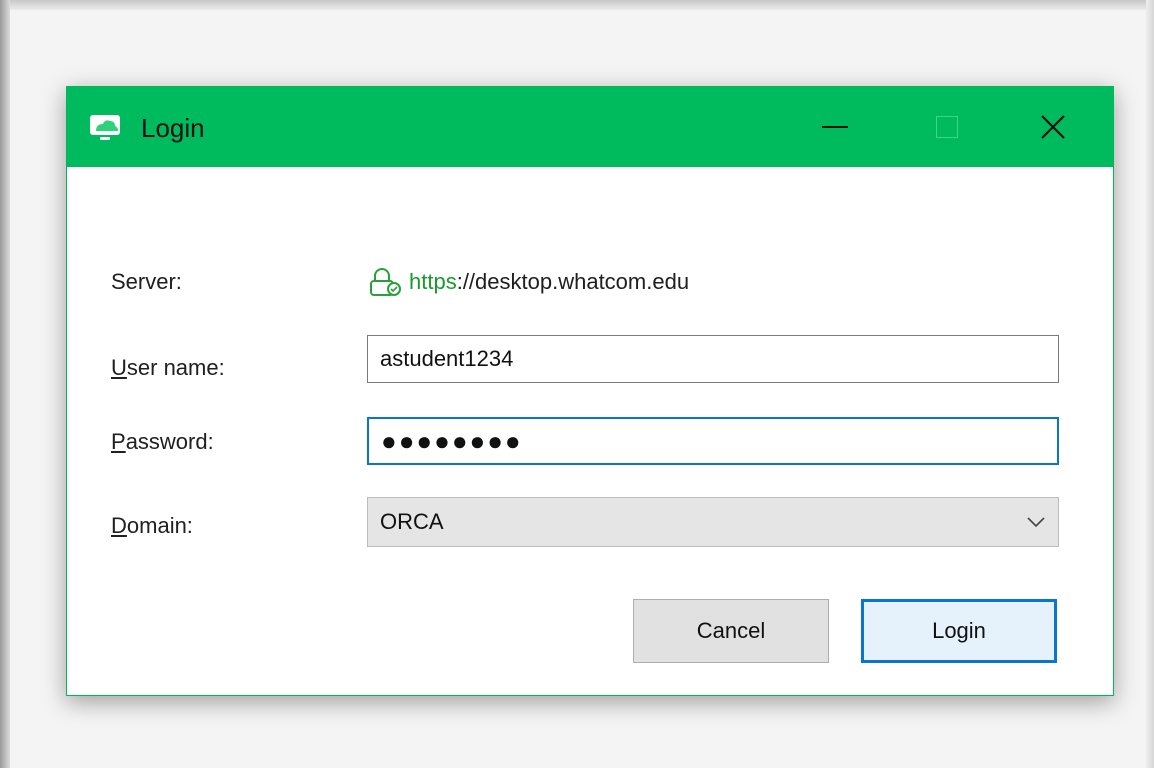  What do you see at coordinates (731, 631) in the screenshot?
I see `cancel-button: Cancel` at bounding box center [731, 631].